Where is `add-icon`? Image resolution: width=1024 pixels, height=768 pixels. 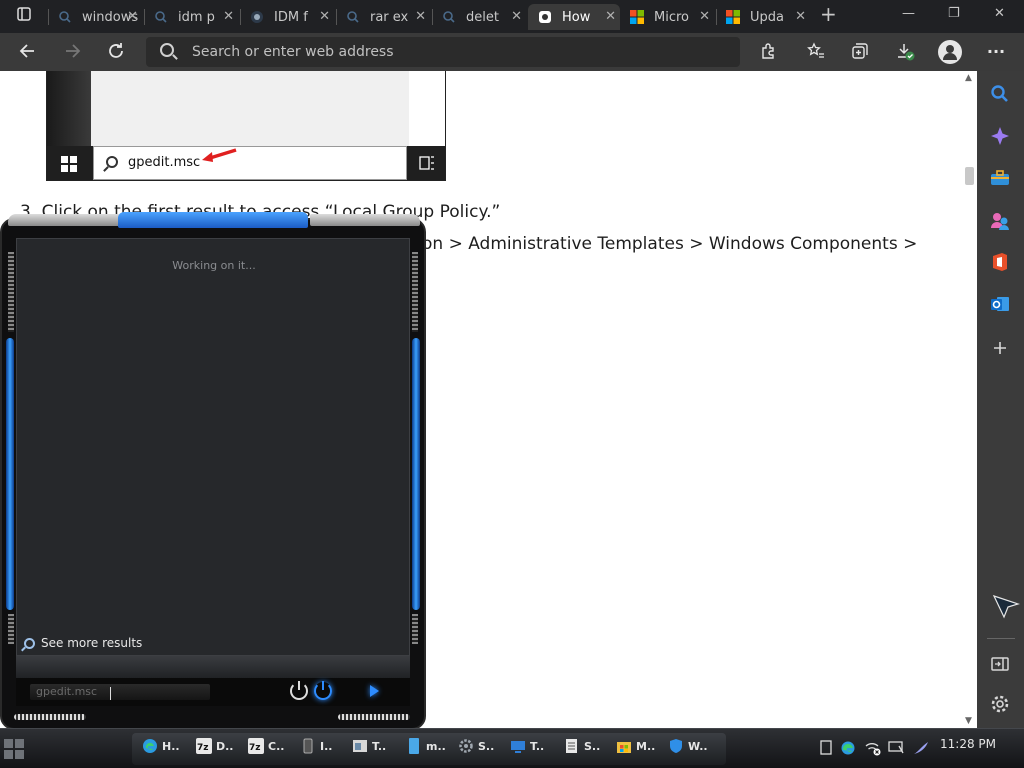 add-icon is located at coordinates (1000, 348).